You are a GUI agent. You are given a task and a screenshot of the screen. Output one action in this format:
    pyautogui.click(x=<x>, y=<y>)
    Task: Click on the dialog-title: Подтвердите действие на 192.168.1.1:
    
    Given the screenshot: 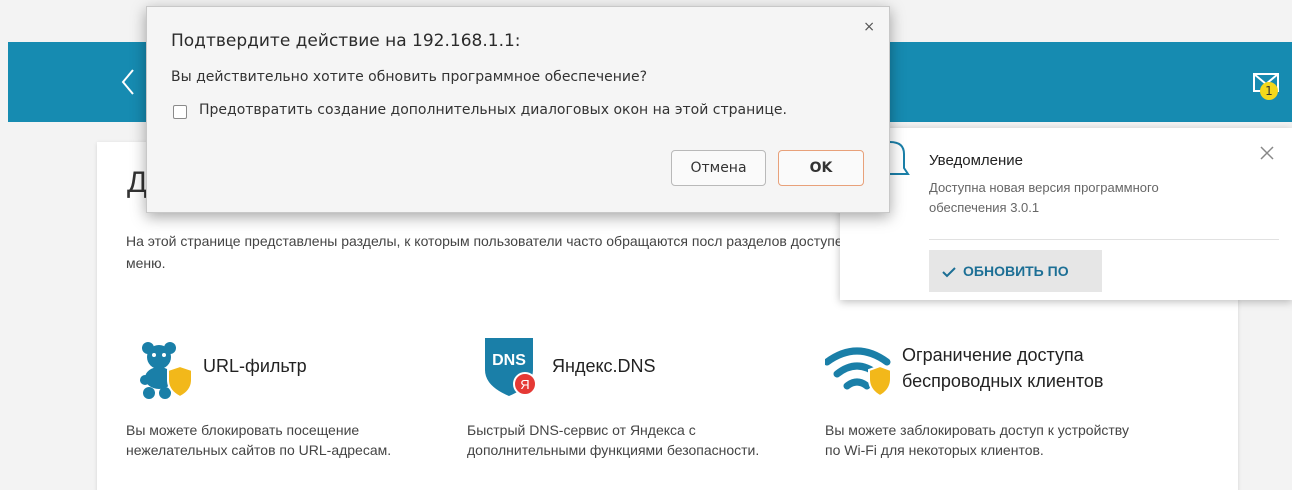 What is the action you would take?
    pyautogui.click(x=346, y=41)
    